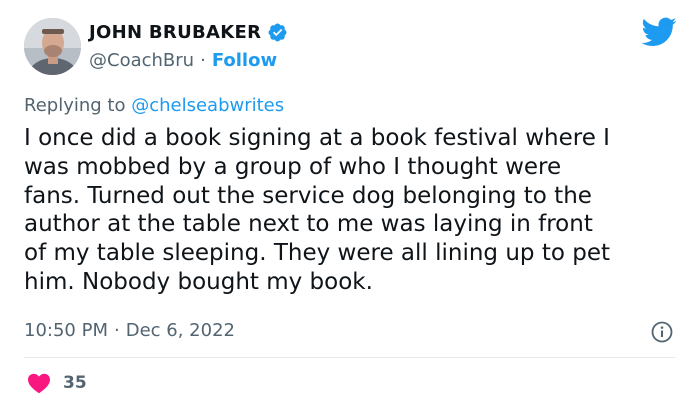  I want to click on verified-badge-icon, so click(277, 32).